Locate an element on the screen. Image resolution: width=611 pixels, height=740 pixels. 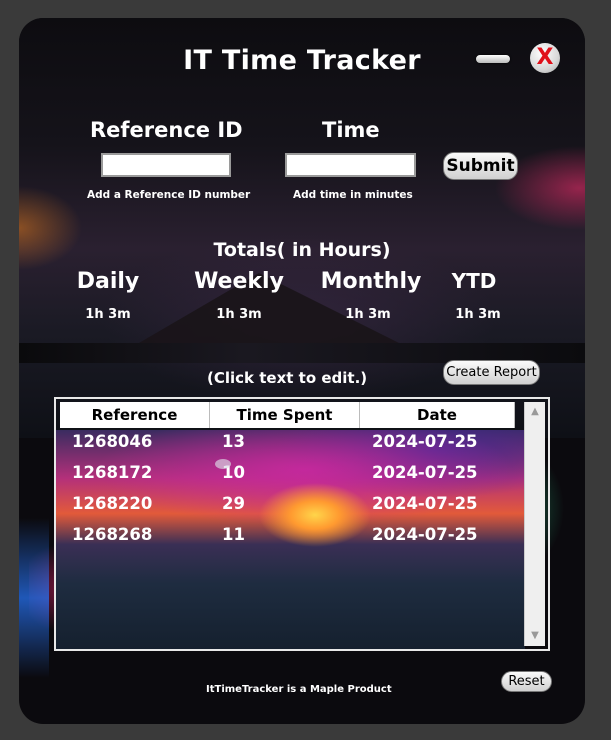
time-hint: Add time in minutes is located at coordinates (353, 195).